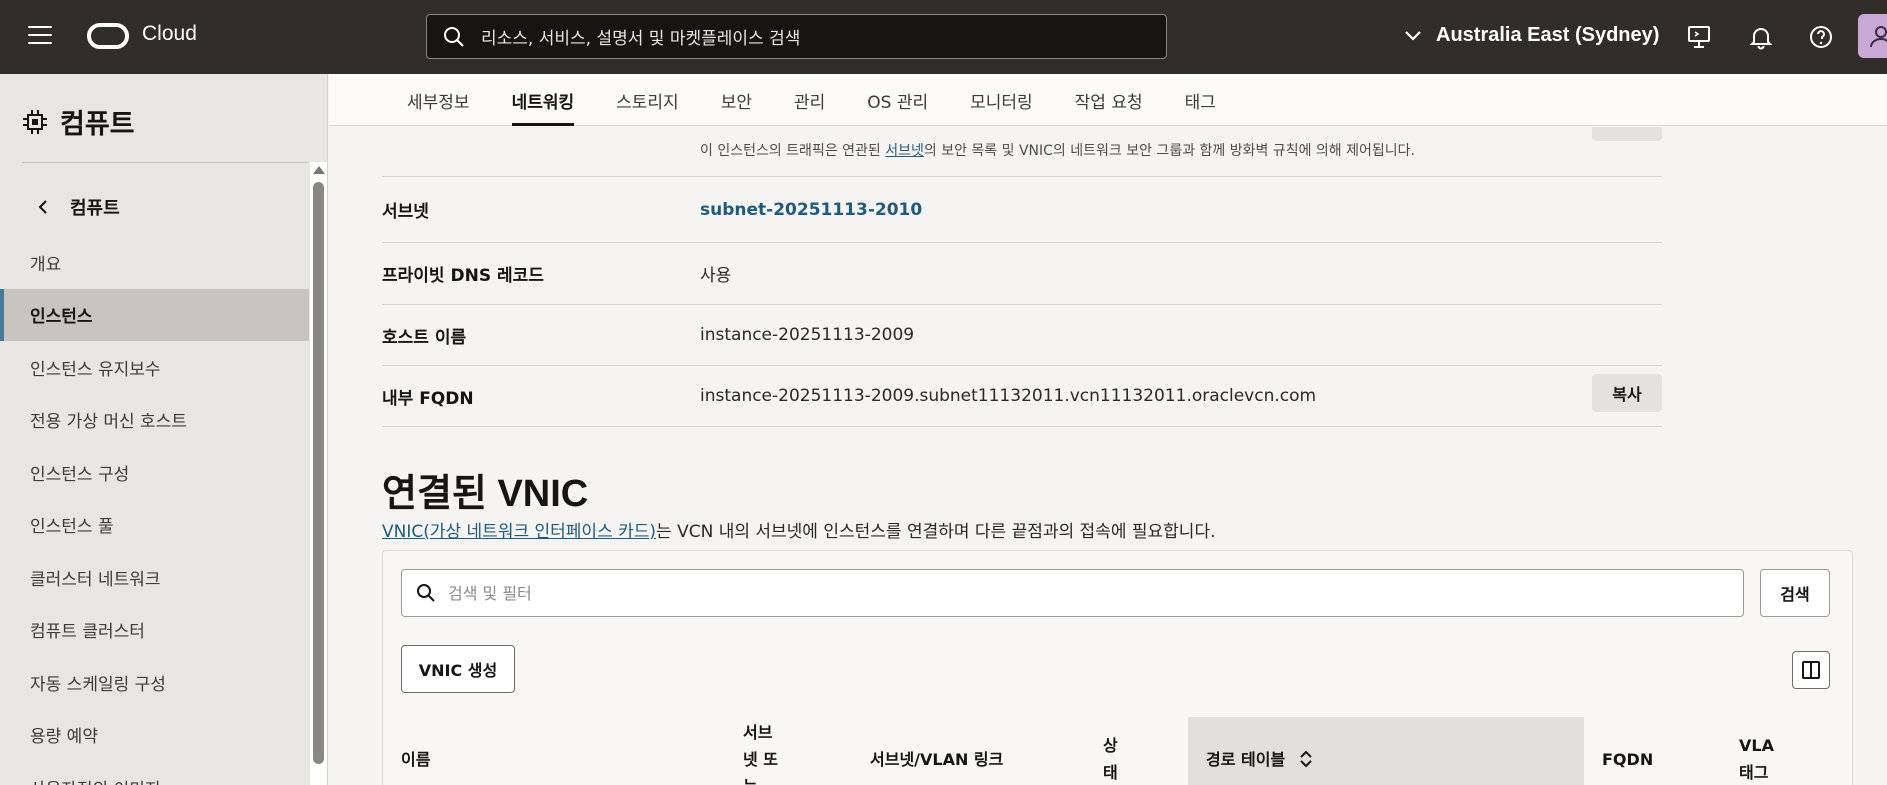  Describe the element at coordinates (108, 36) in the screenshot. I see `oracle-logo` at that location.